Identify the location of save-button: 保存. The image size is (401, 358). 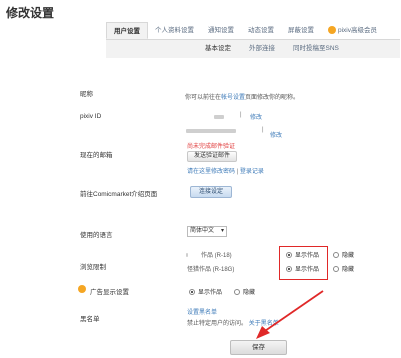
(258, 347).